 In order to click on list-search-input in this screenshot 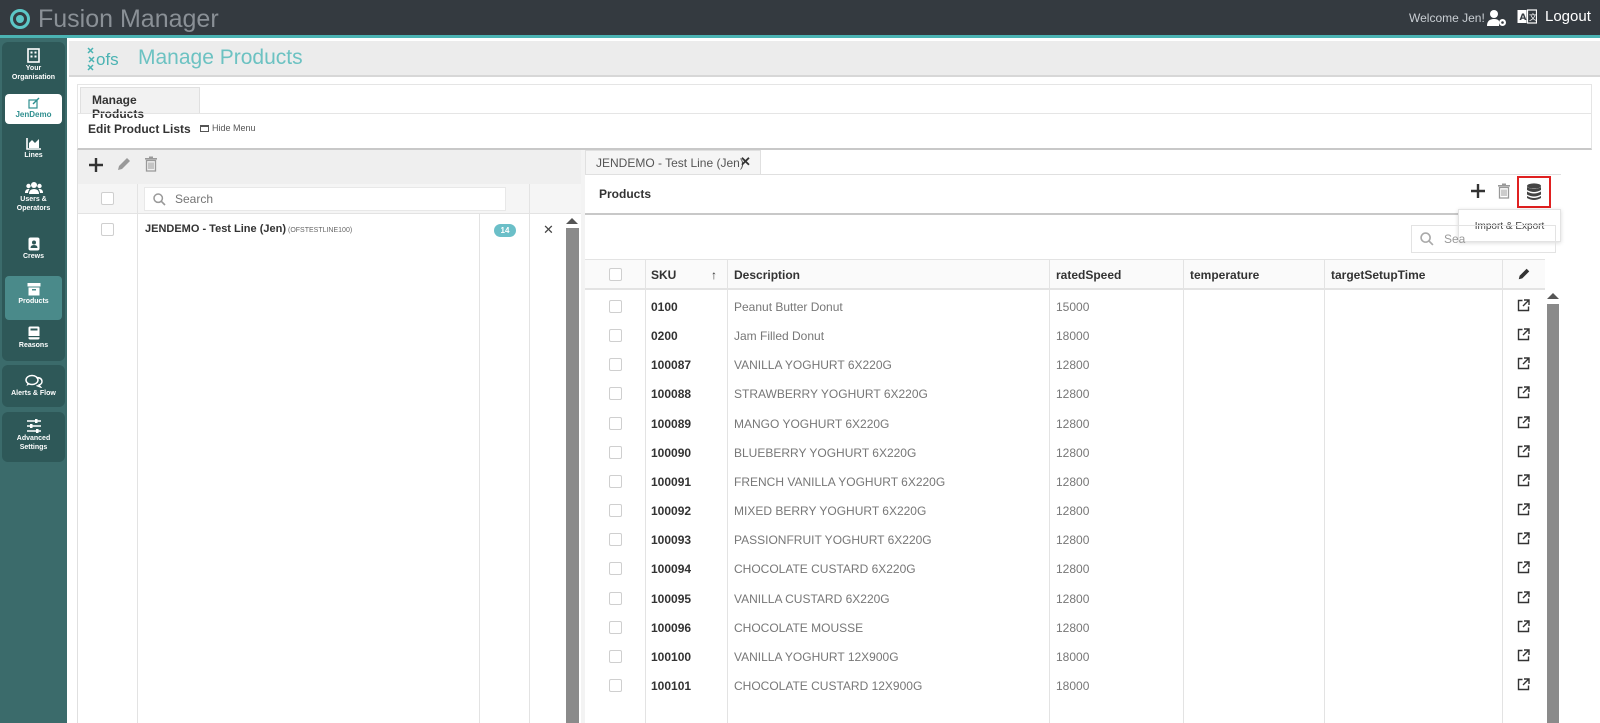, I will do `click(325, 199)`.